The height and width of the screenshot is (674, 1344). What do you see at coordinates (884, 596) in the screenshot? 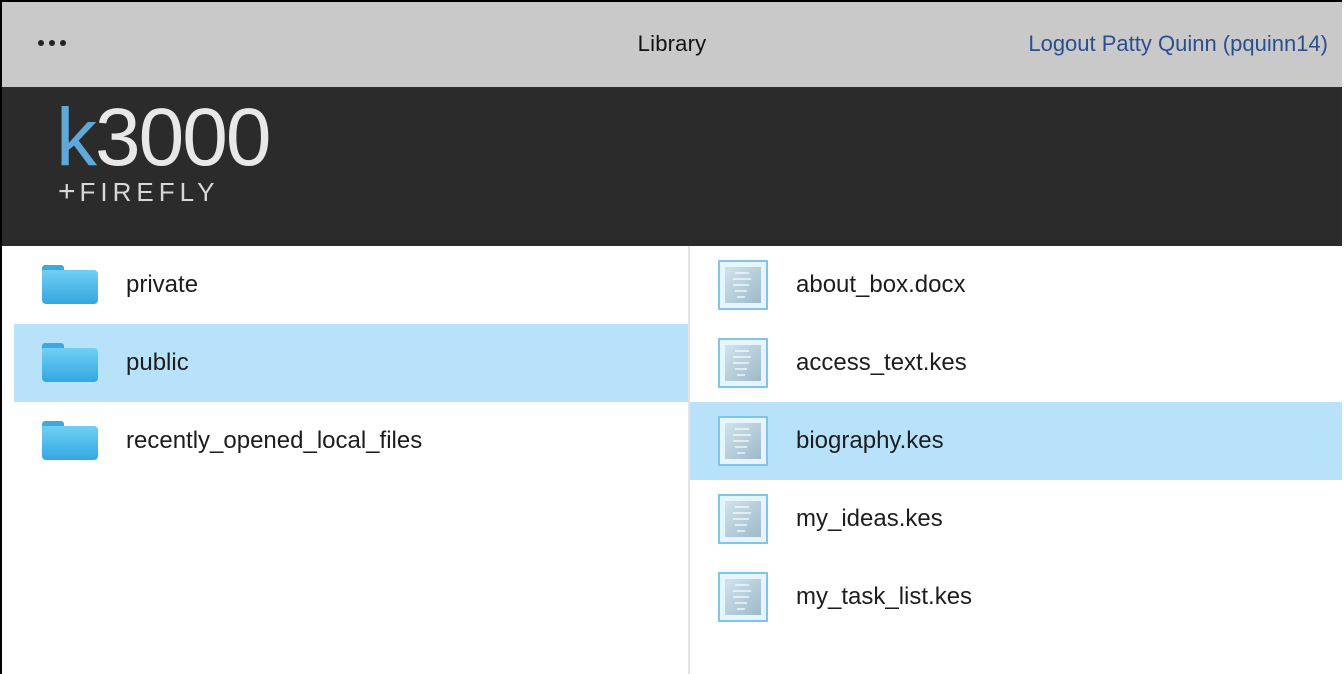
I see `file-label: my_task_list.kes` at bounding box center [884, 596].